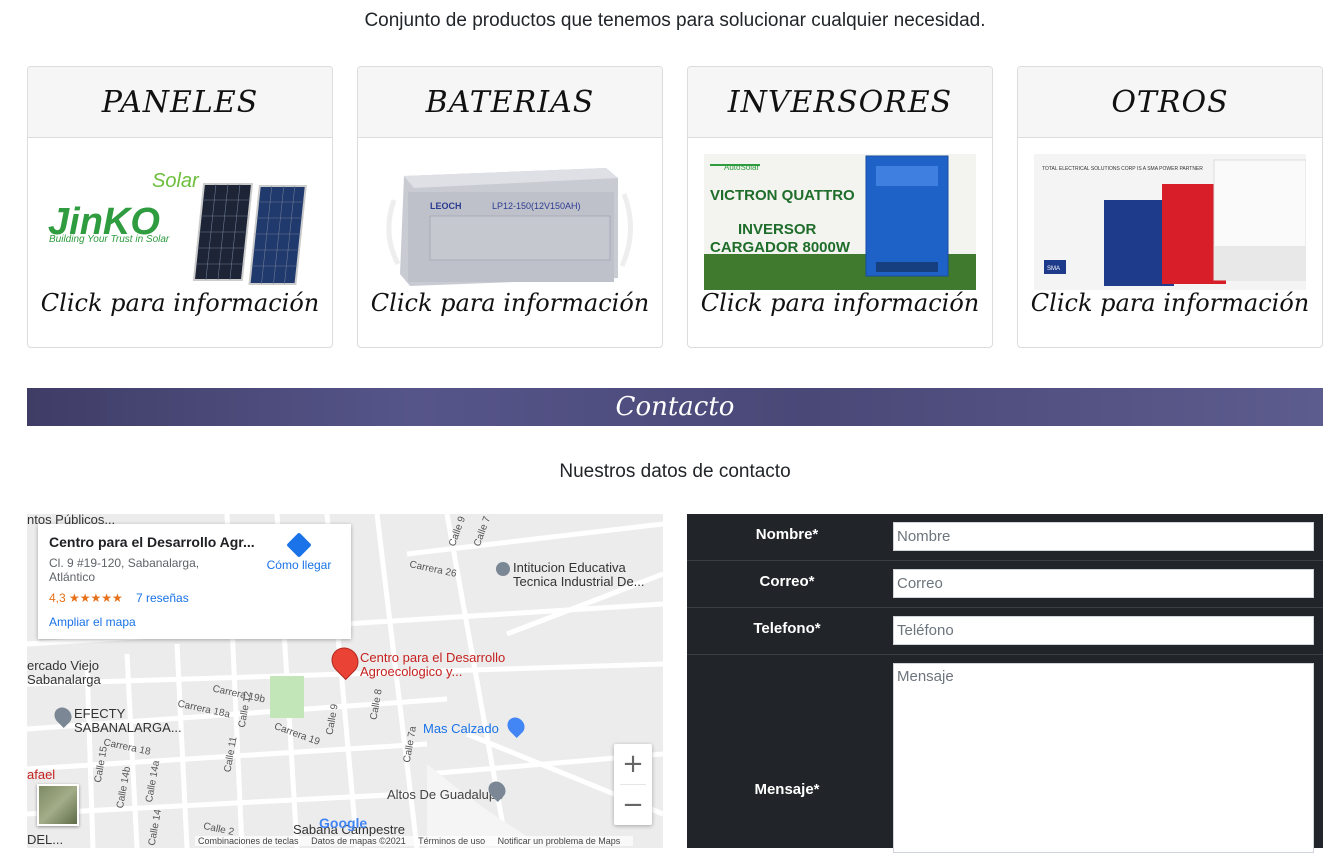 Image resolution: width=1334 pixels, height=853 pixels. What do you see at coordinates (1053, 269) in the screenshot?
I see `svg-text: SMA` at bounding box center [1053, 269].